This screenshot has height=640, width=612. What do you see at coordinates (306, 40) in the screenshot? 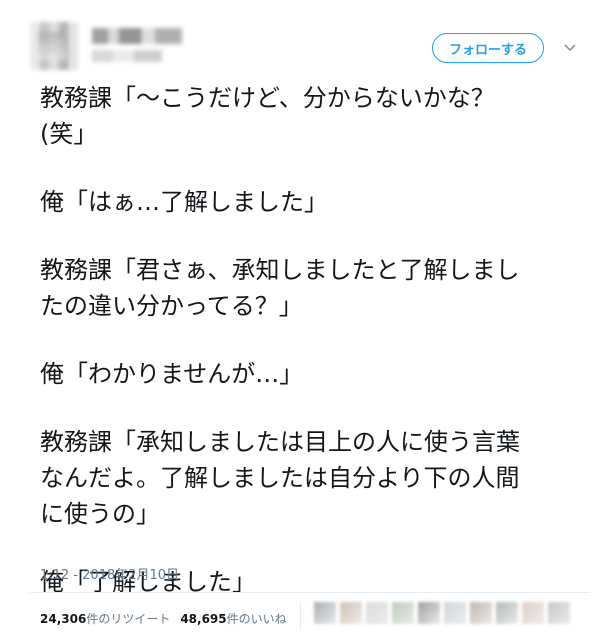
I see `tweet-header: フォローする` at bounding box center [306, 40].